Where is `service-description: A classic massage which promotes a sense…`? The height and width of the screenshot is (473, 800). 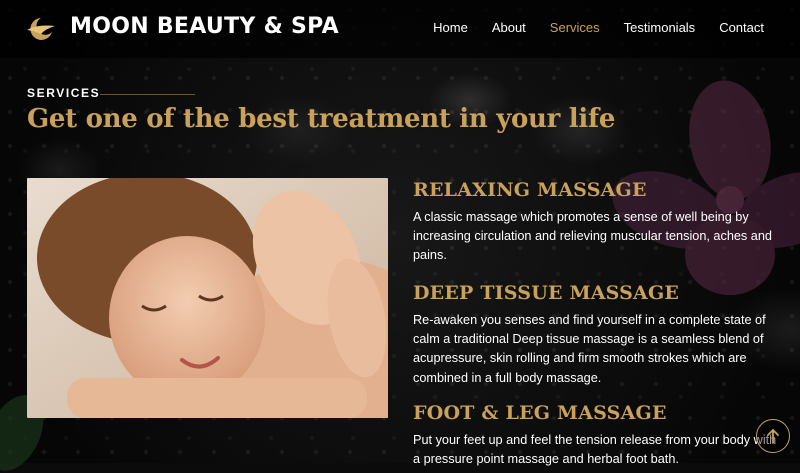 service-description: A classic massage which promotes a sense… is located at coordinates (592, 236).